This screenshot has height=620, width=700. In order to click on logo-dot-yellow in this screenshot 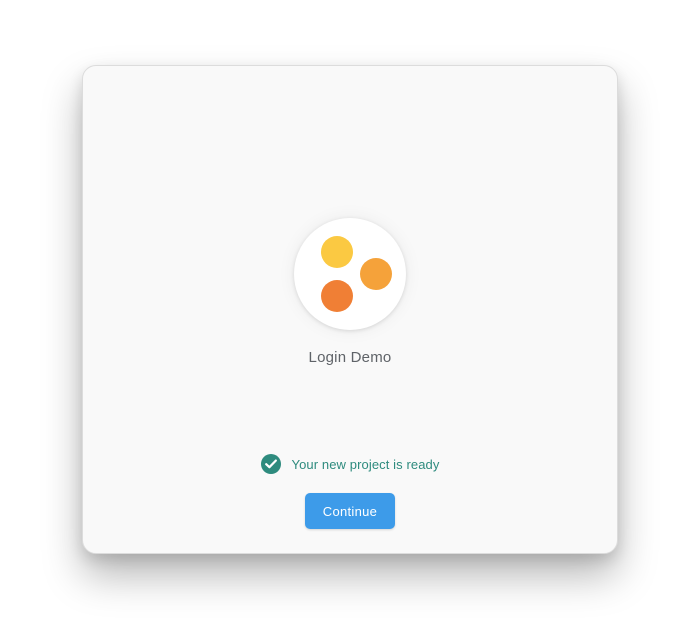, I will do `click(337, 252)`.